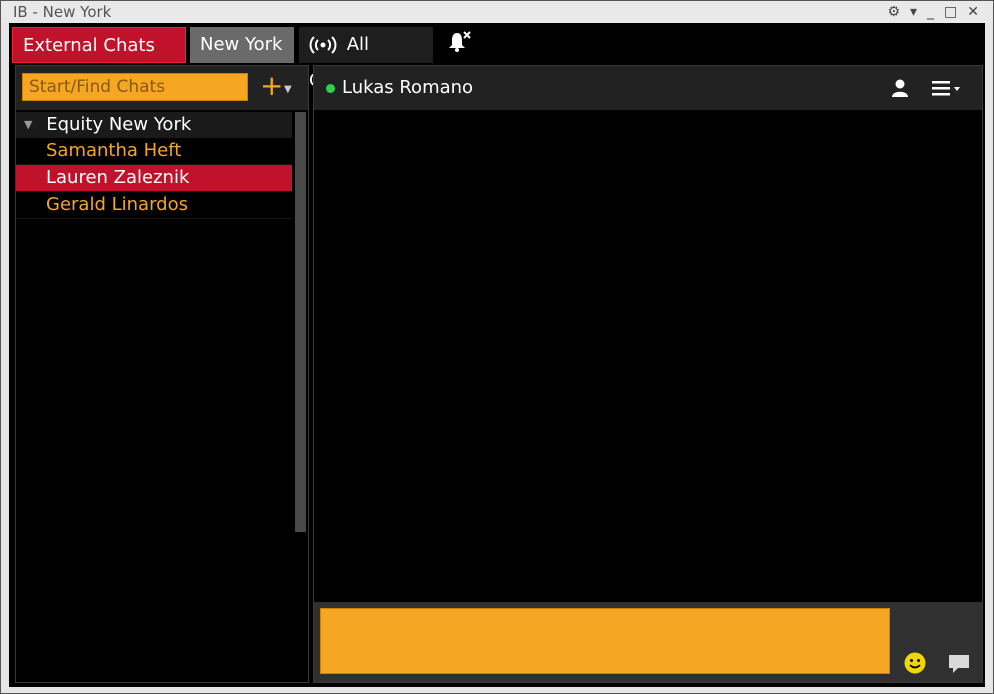 The width and height of the screenshot is (994, 694). I want to click on title-bar: IB - New York ⚙ ▾ _ □ ✕, so click(497, 12).